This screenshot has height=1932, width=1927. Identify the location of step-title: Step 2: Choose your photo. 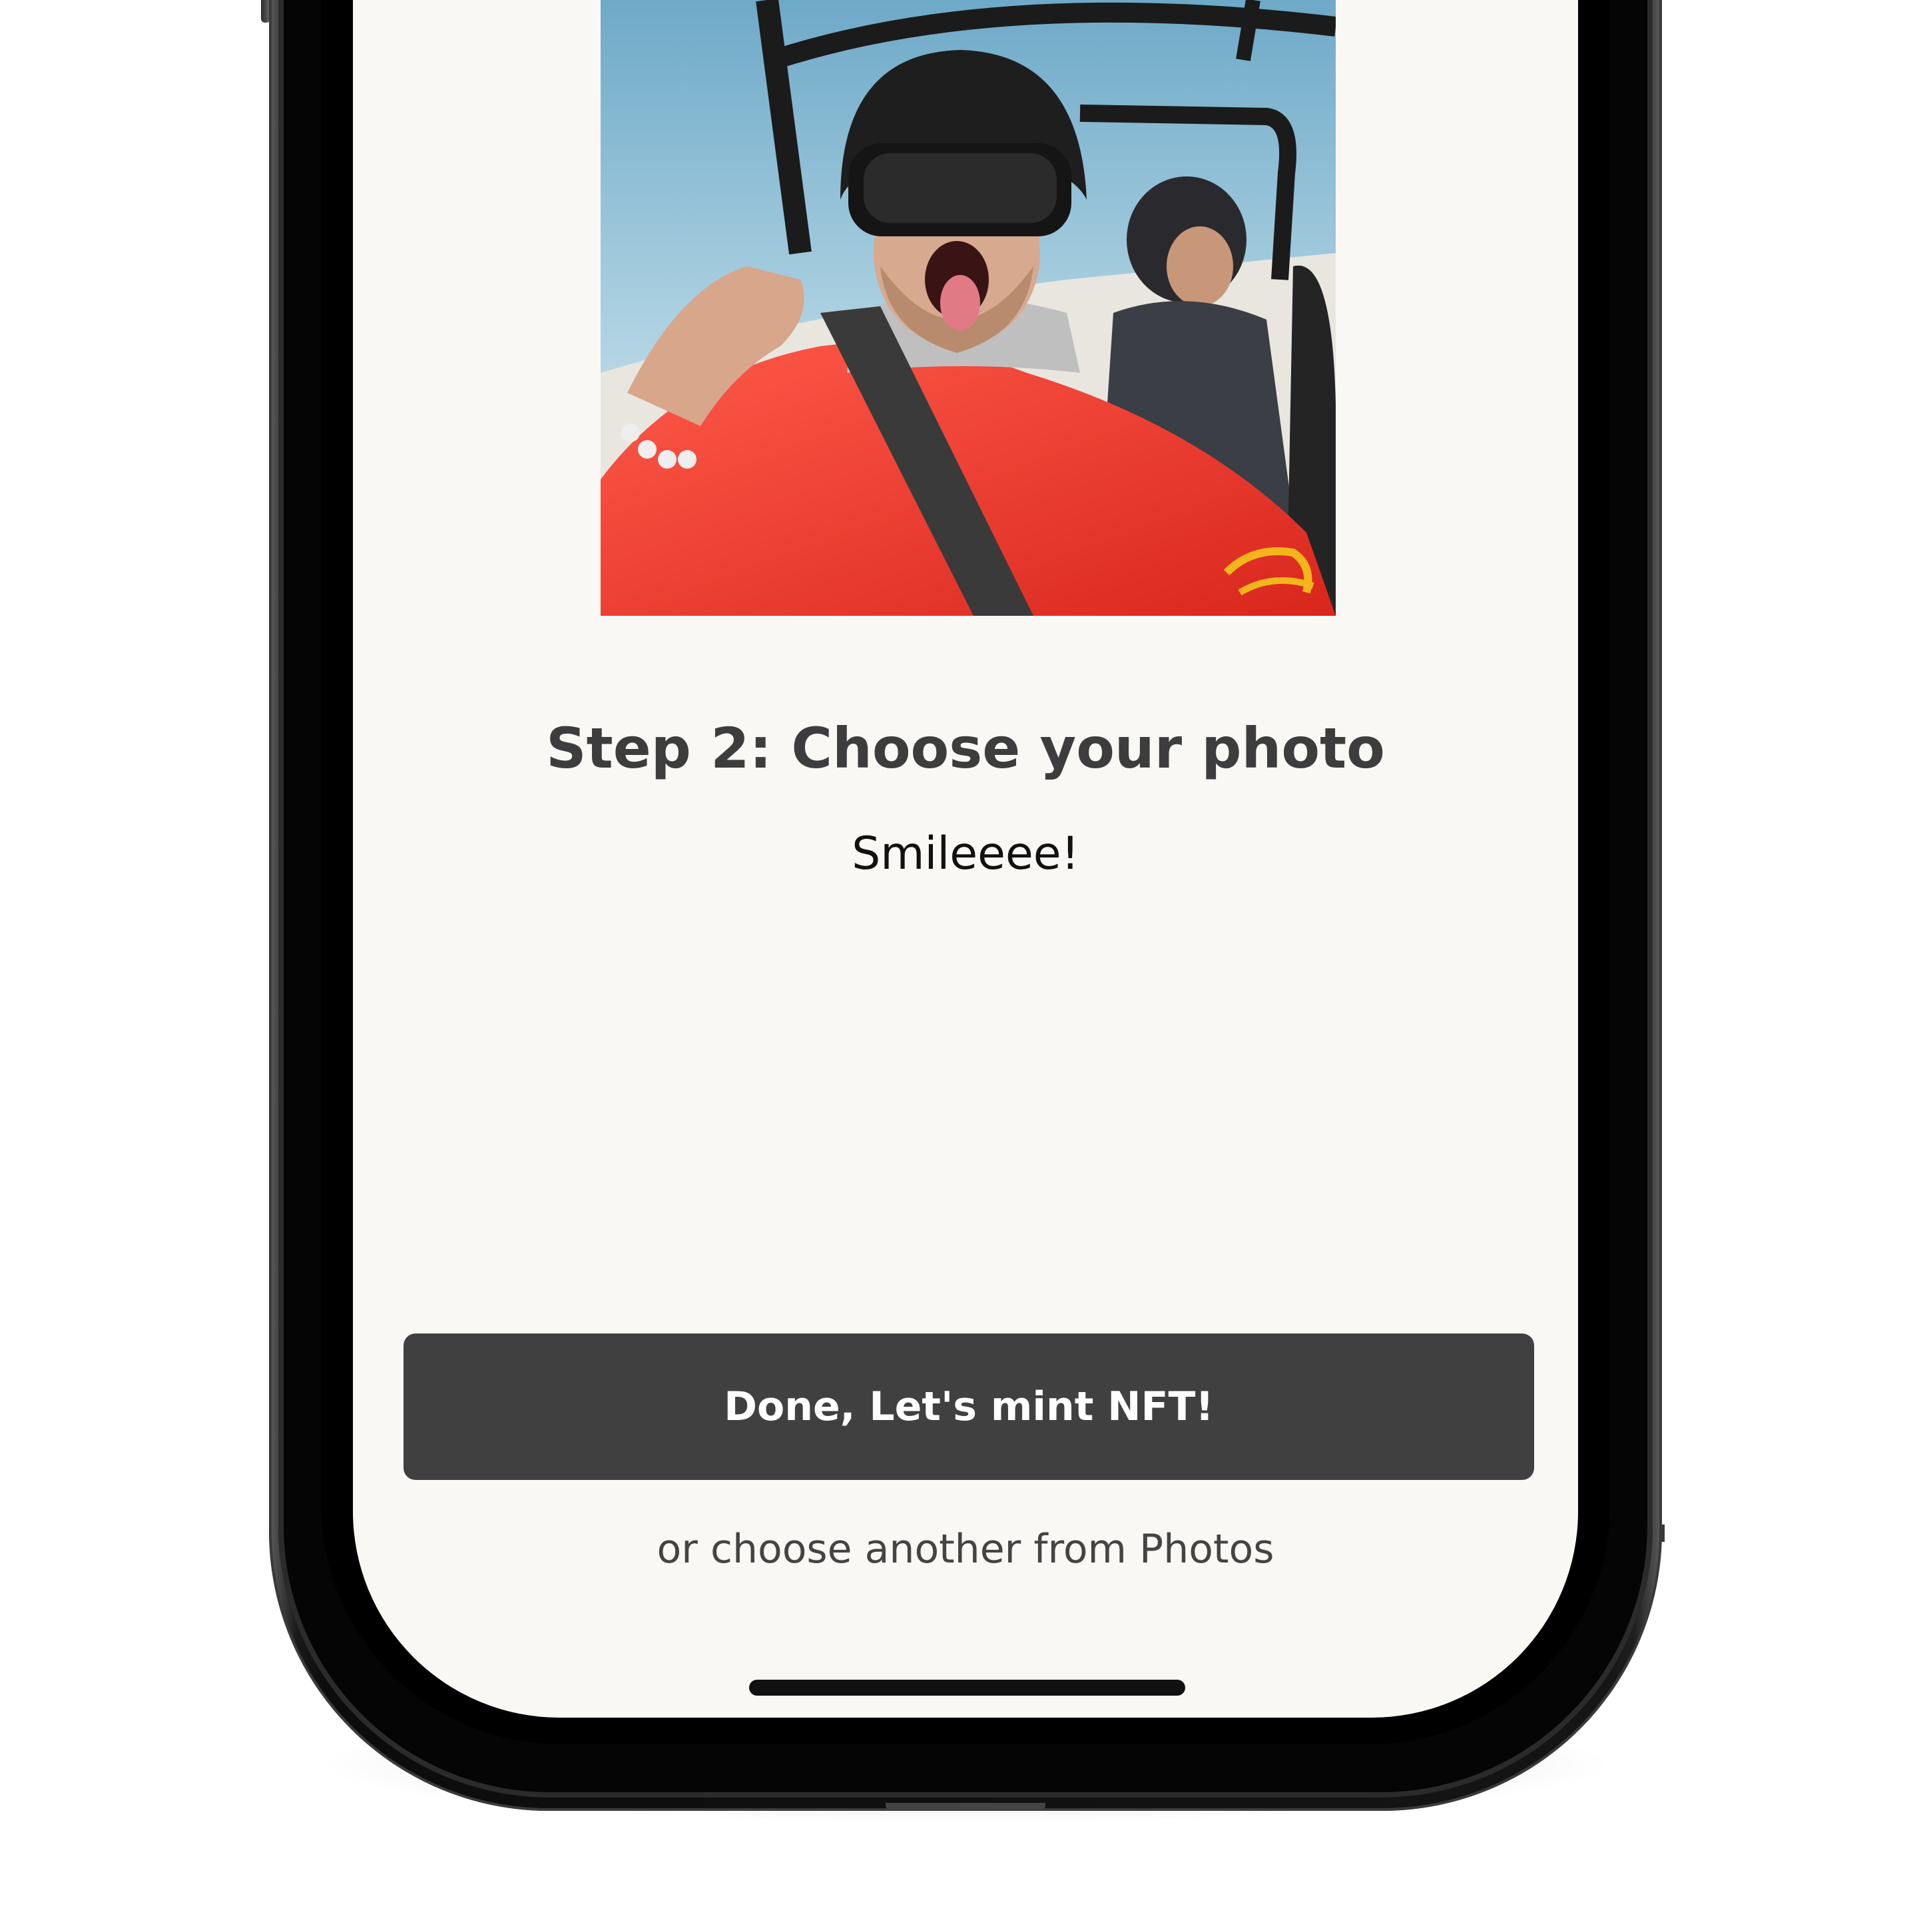
(965, 749).